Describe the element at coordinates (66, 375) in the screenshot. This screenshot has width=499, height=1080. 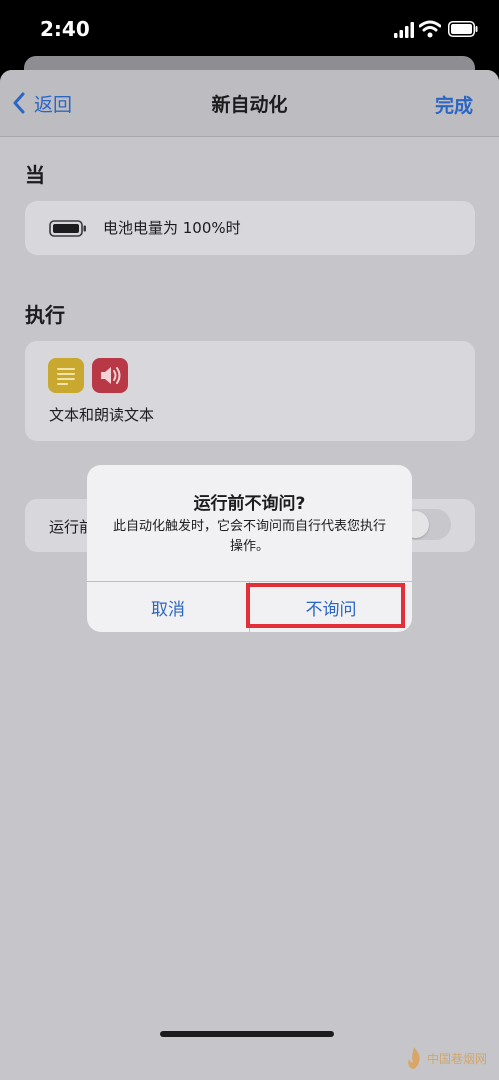
I see `text-icon` at that location.